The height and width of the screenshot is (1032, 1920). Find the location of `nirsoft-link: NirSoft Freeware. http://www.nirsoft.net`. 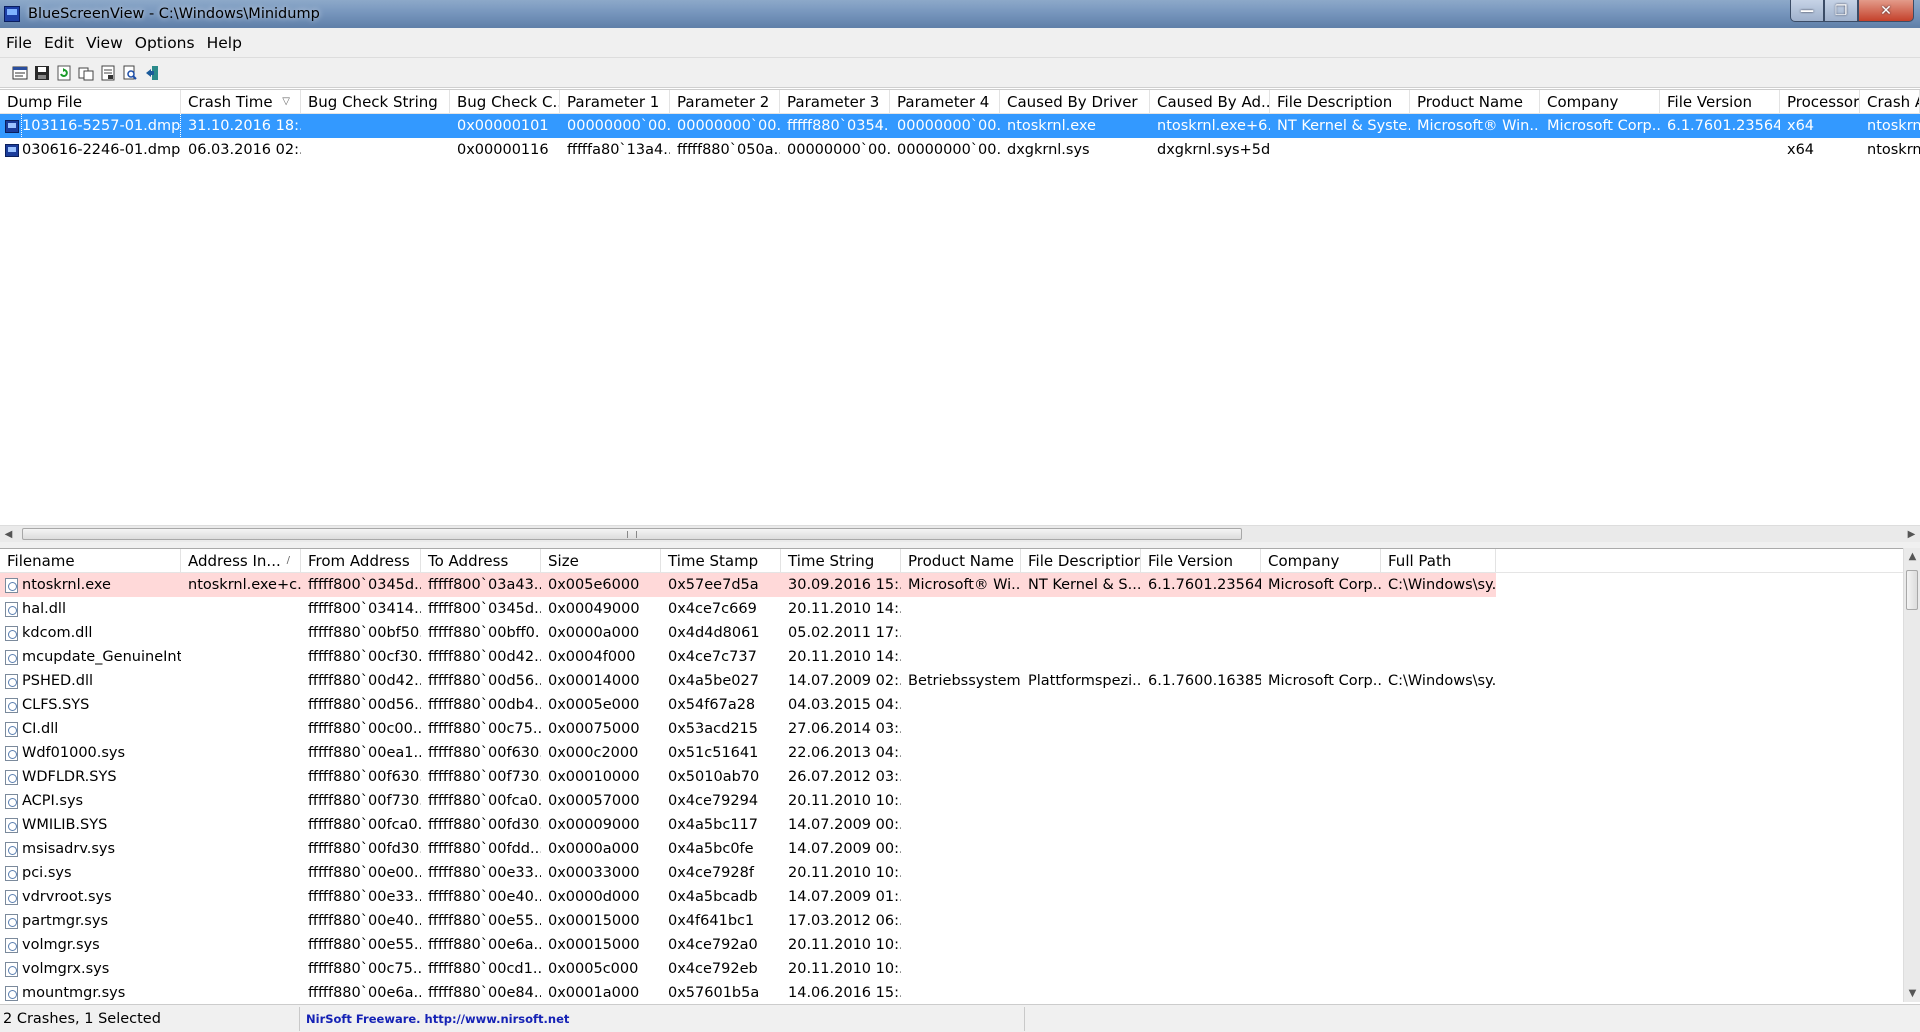

nirsoft-link: NirSoft Freeware. http://www.nirsoft.net is located at coordinates (662, 1018).